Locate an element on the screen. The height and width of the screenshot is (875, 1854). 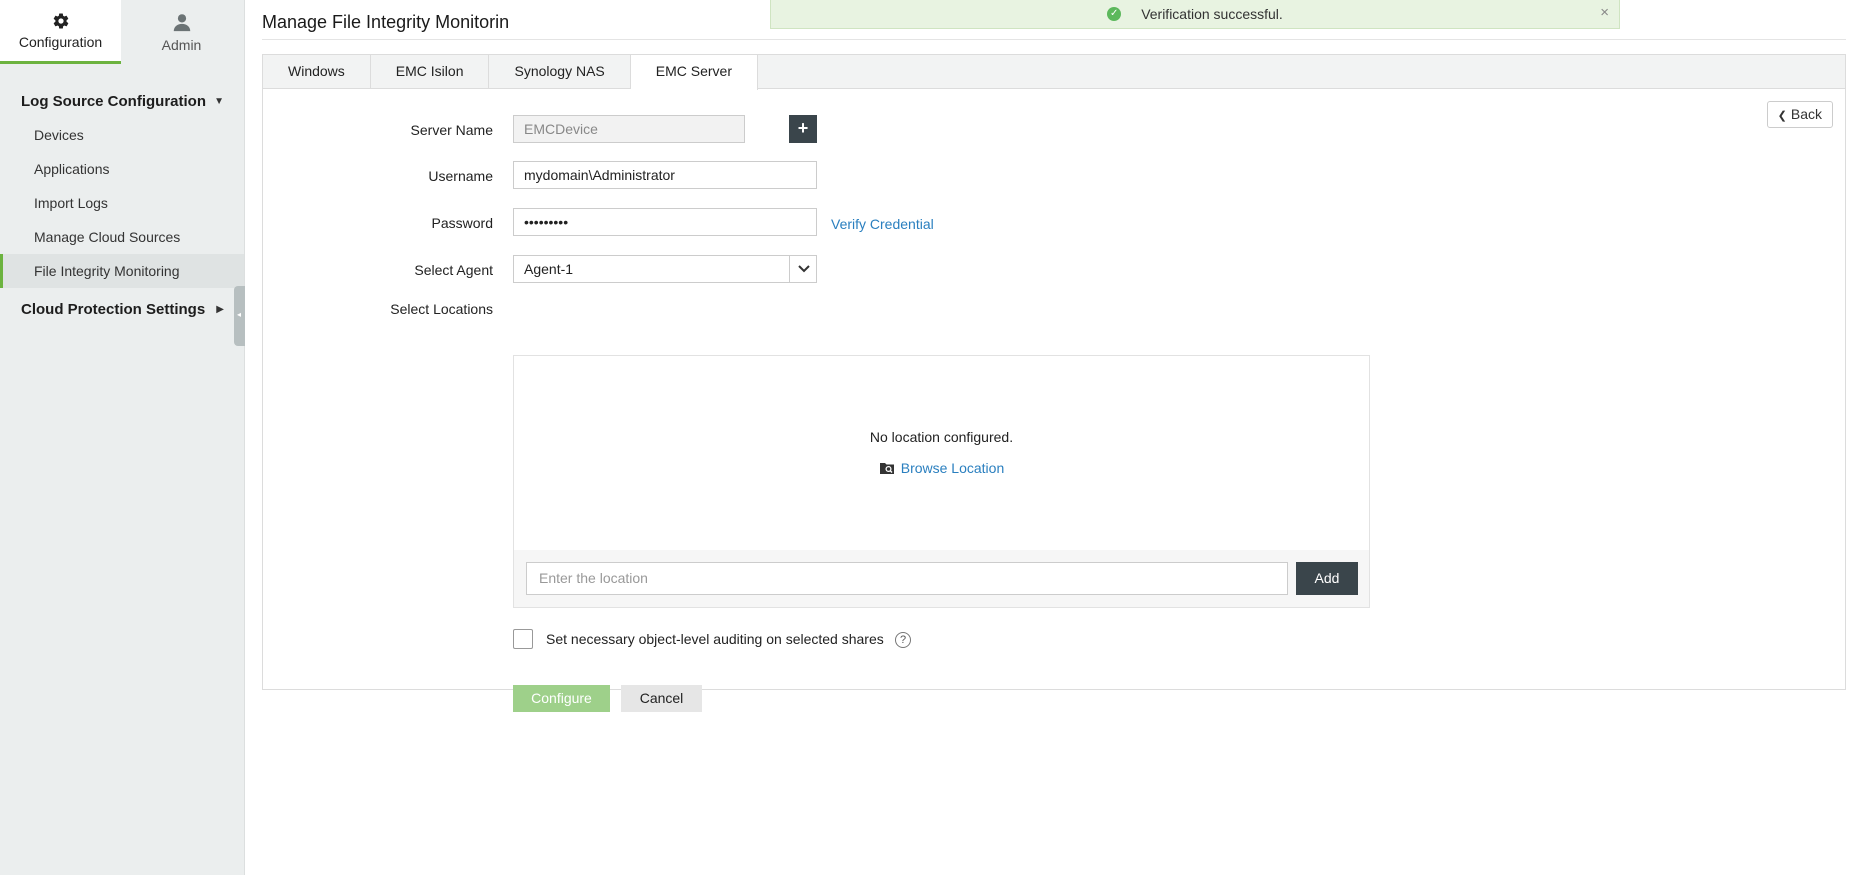
tab-emc-isilon: EMC Isilon is located at coordinates (430, 72).